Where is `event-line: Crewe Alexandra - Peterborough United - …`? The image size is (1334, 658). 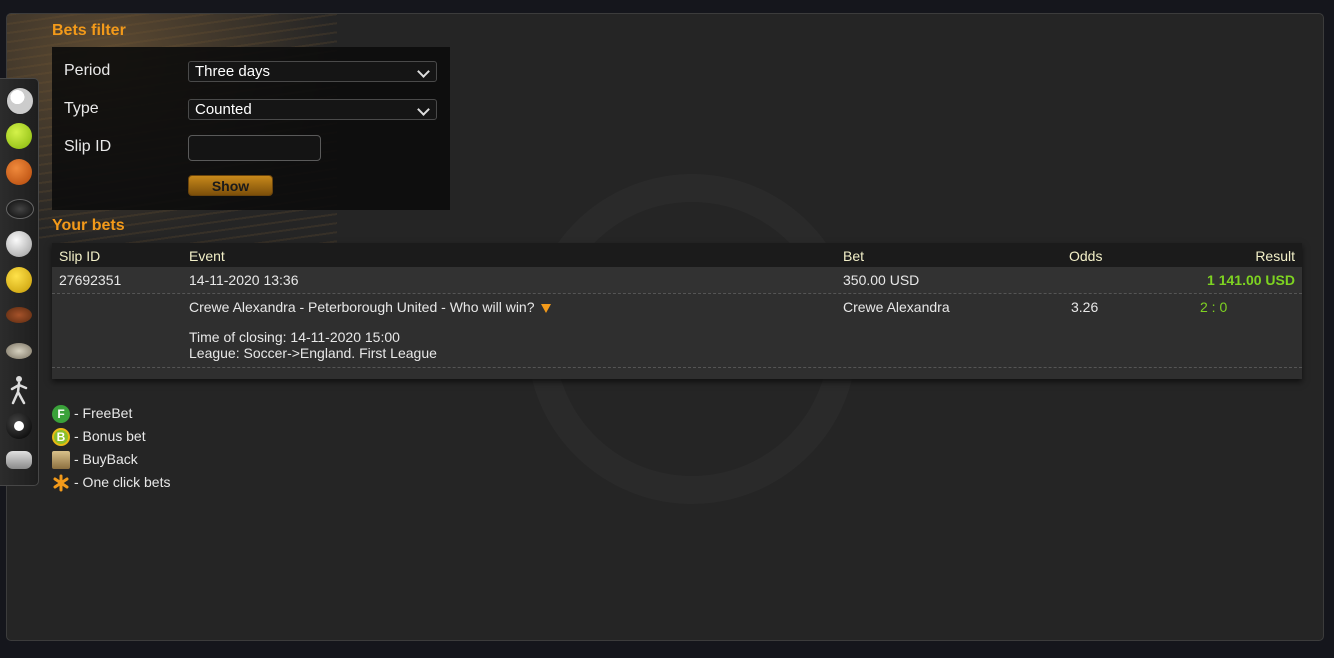 event-line: Crewe Alexandra - Peterborough United - … is located at coordinates (370, 307).